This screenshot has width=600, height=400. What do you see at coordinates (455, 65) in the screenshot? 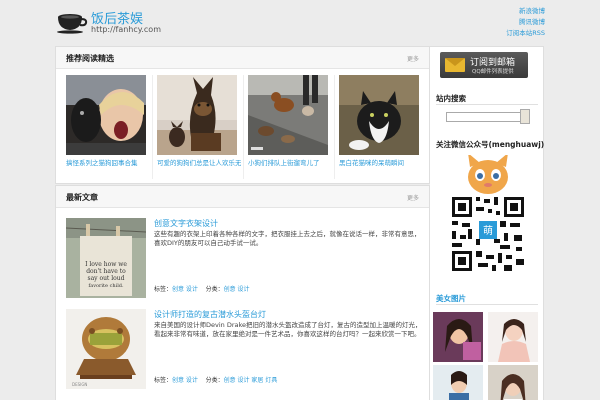
I see `envelope-icon` at bounding box center [455, 65].